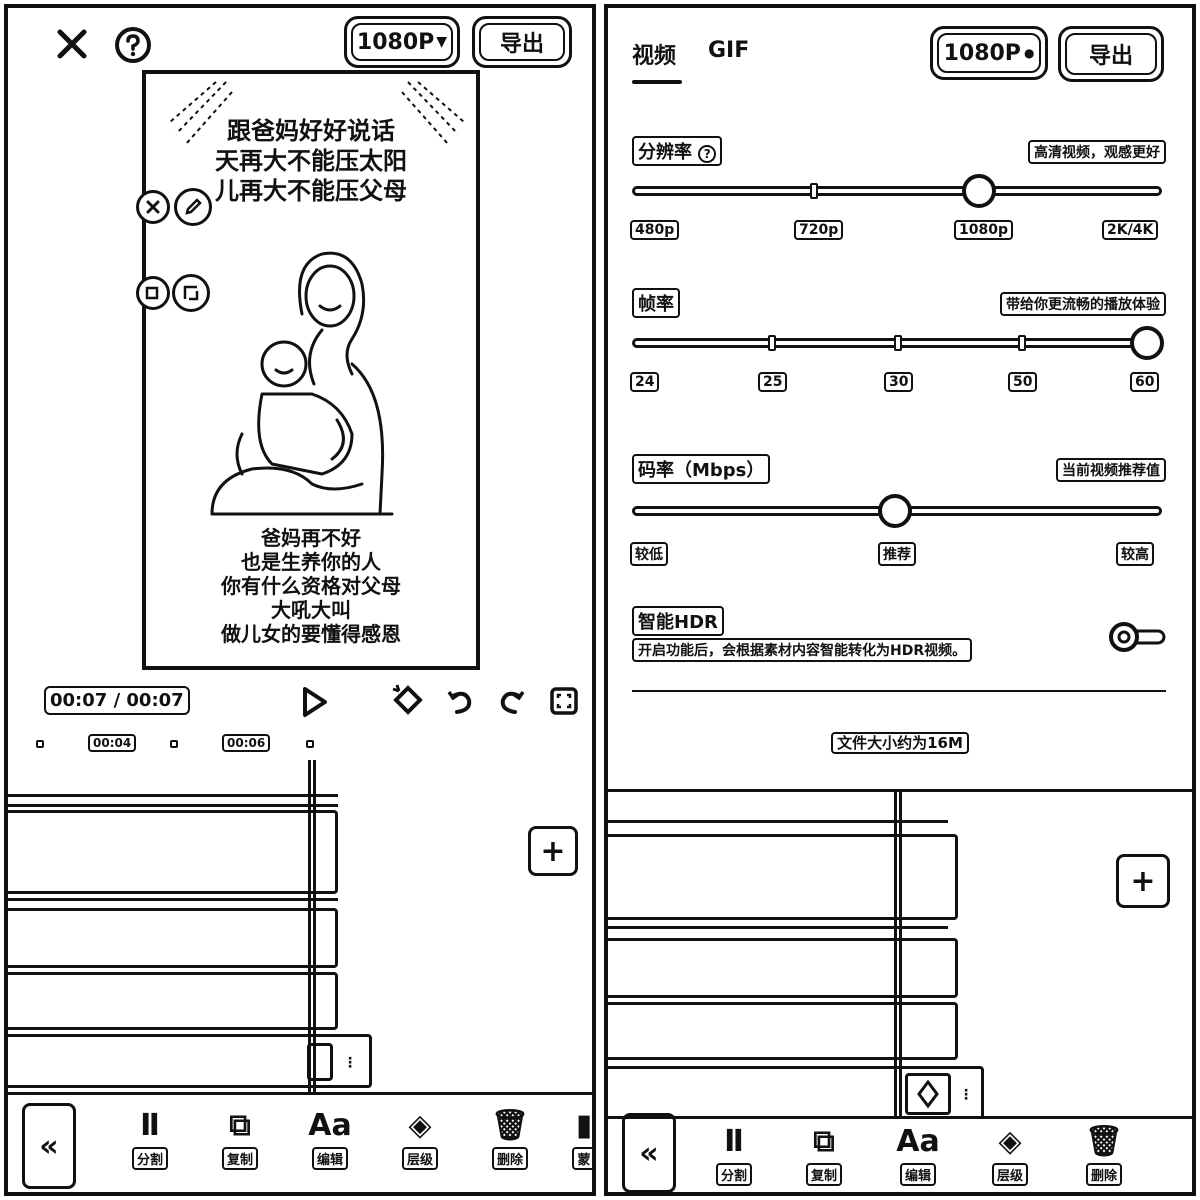 This screenshot has width=1200, height=1200. I want to click on bottom-toolbar: « Ⅱ 分割 ⧉ 复制 Aa 编辑 ◈ 层级 🗑 删除 ▮ 蒙, so click(300, 1142).